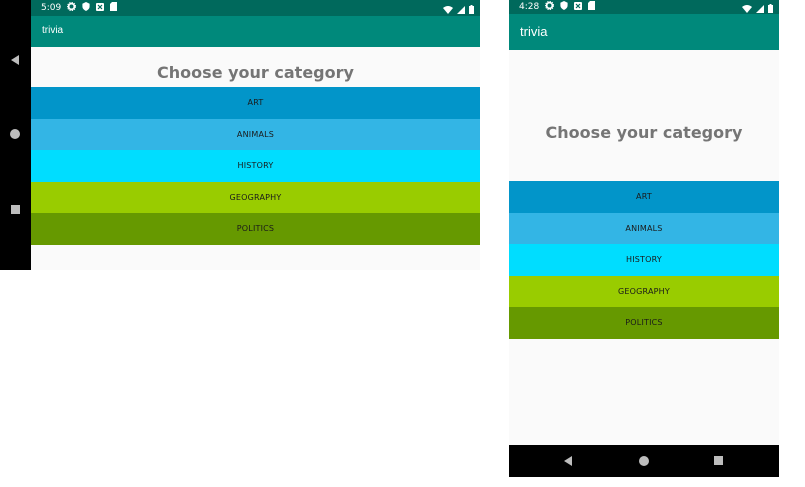 Image resolution: width=805 pixels, height=487 pixels. I want to click on wifi-icon, so click(448, 9).